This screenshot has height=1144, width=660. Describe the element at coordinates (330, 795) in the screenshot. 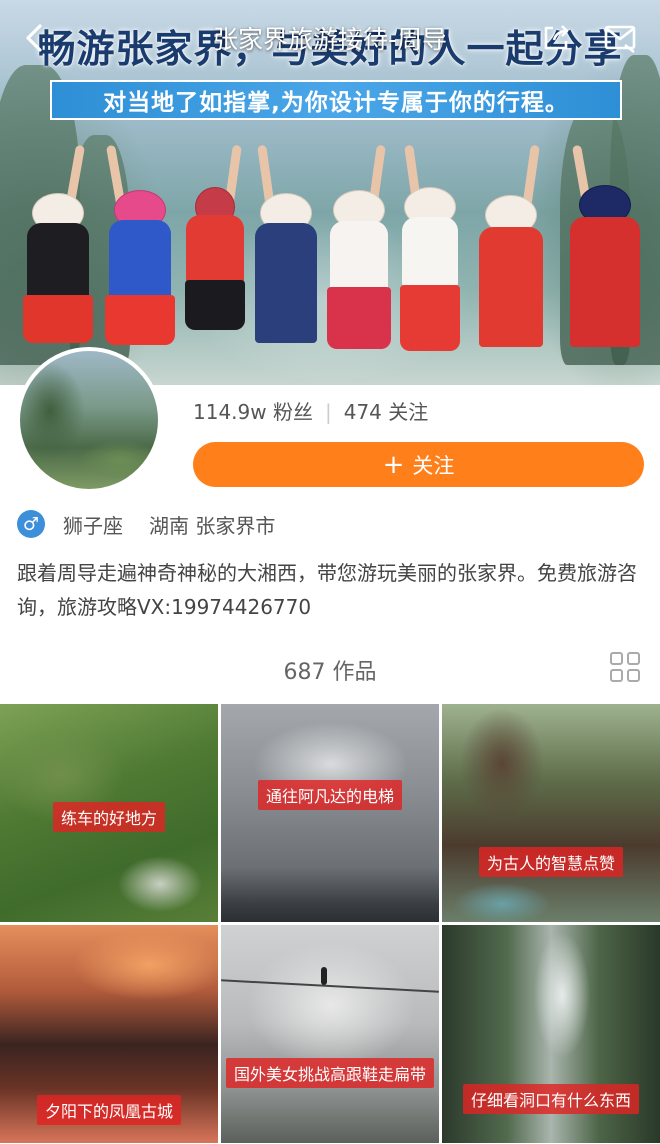

I see `video-caption: 通往阿凡达的电梯` at that location.